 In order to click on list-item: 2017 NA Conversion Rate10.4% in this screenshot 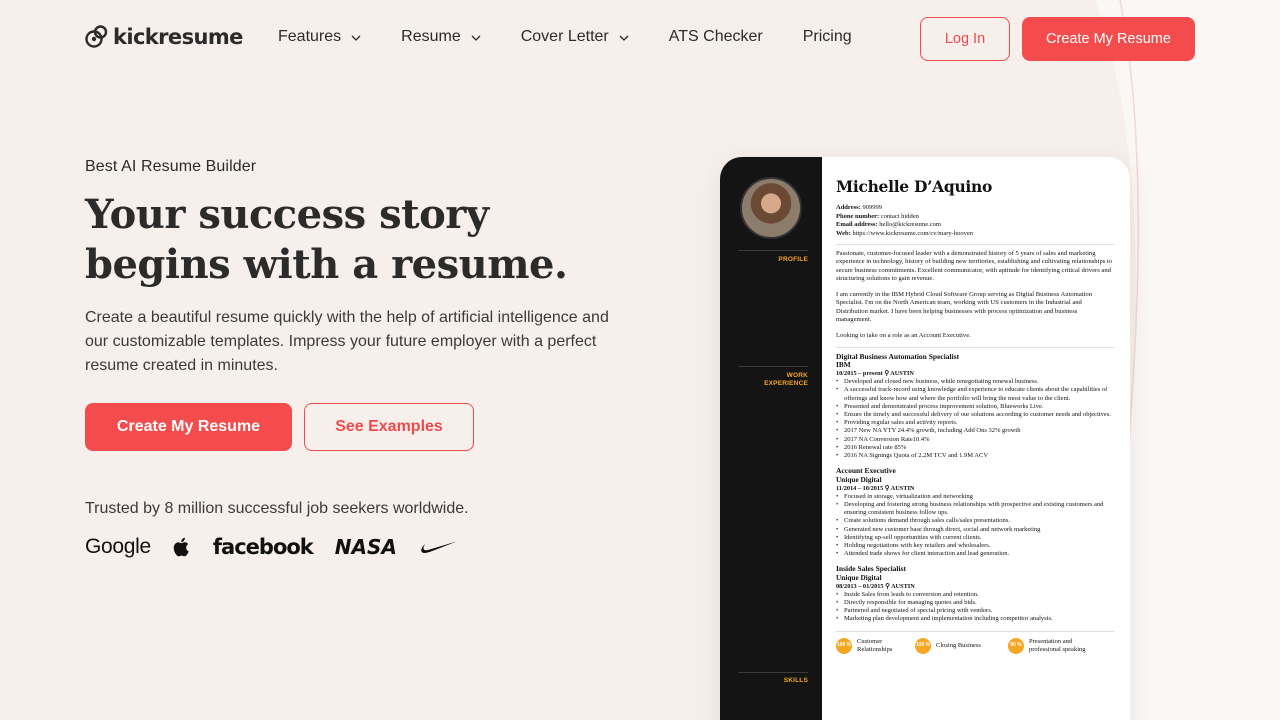, I will do `click(975, 440)`.